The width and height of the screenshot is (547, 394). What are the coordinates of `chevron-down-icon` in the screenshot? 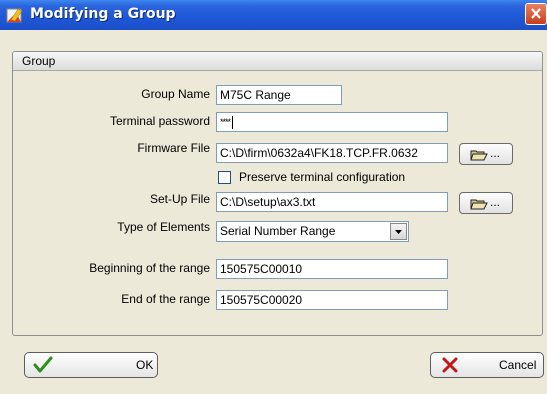 It's located at (398, 232).